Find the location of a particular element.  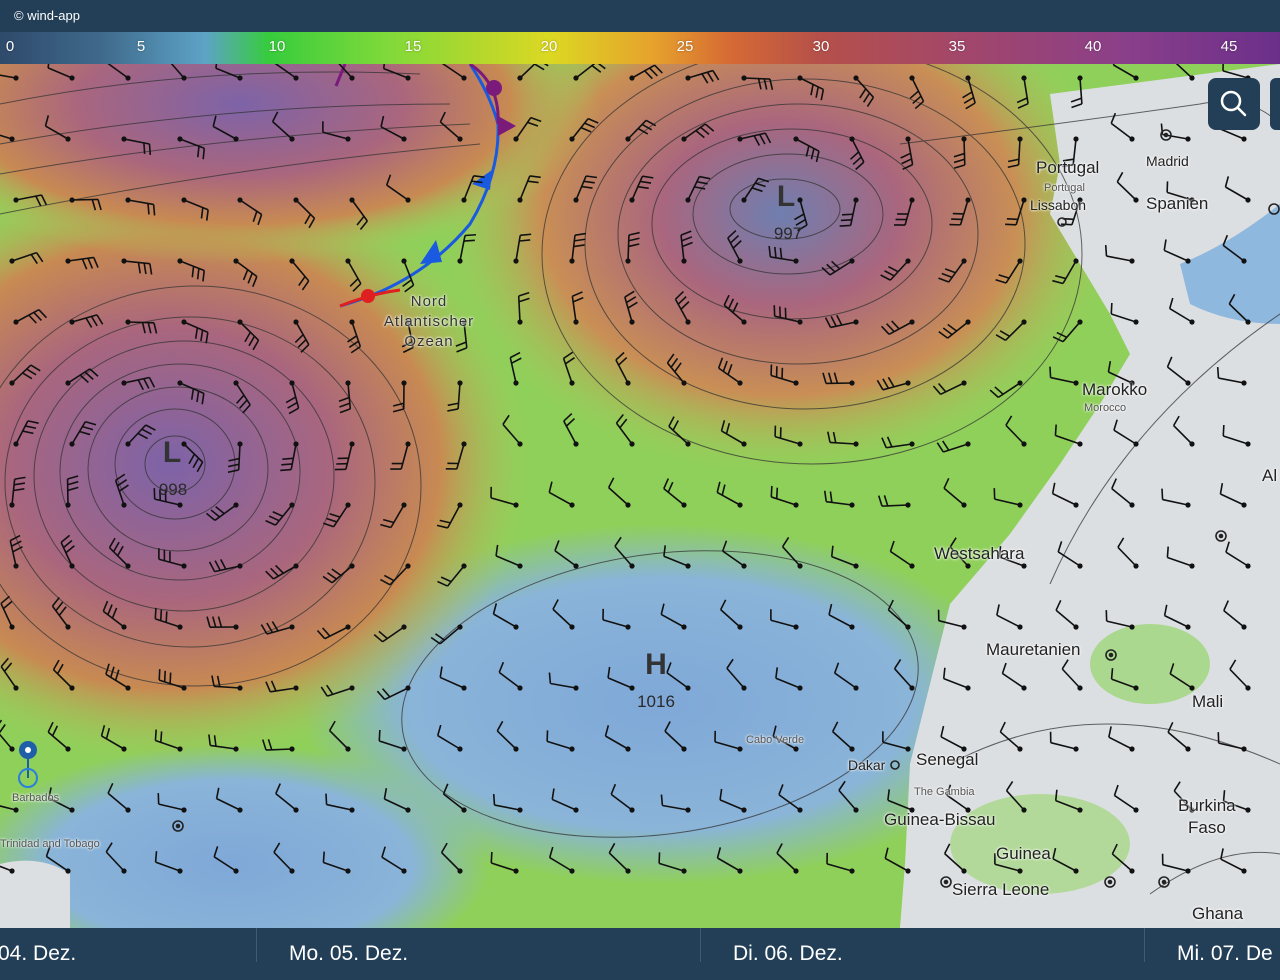

country-label-sierra-leone: Sierra Leone is located at coordinates (1001, 889).